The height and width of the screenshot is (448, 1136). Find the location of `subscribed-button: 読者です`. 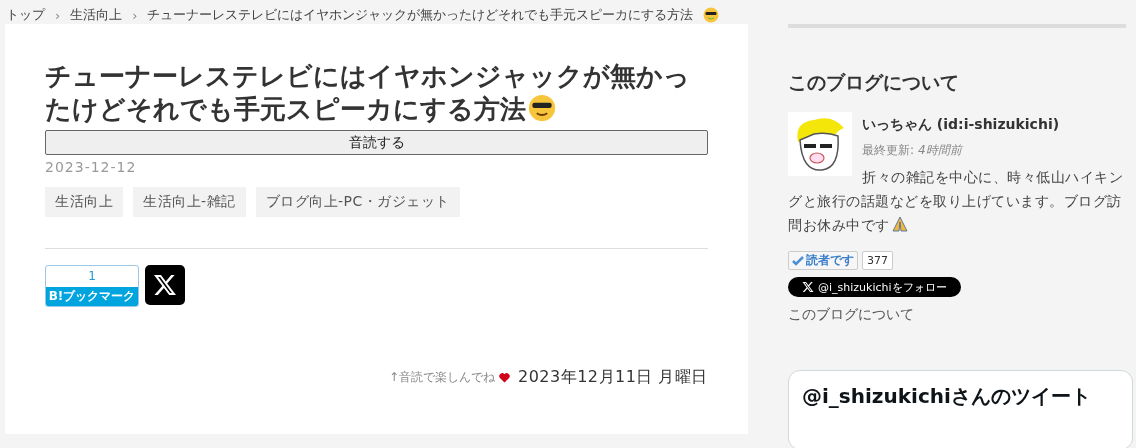

subscribed-button: 読者です is located at coordinates (823, 260).